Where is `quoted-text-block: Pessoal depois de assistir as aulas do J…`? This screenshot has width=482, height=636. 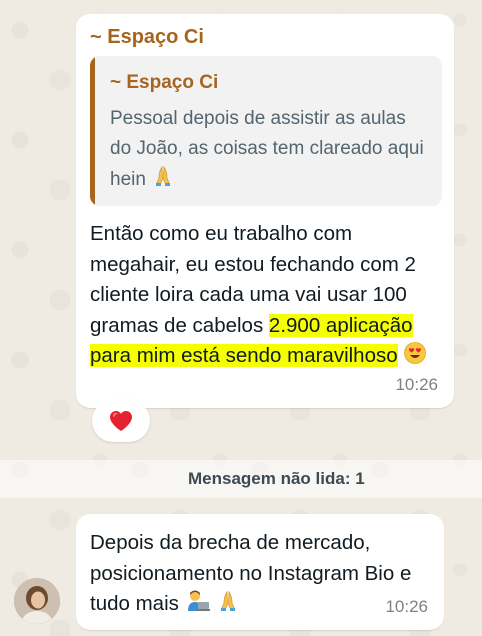
quoted-text-block: Pessoal depois de assistir as aulas do J… is located at coordinates (270, 151).